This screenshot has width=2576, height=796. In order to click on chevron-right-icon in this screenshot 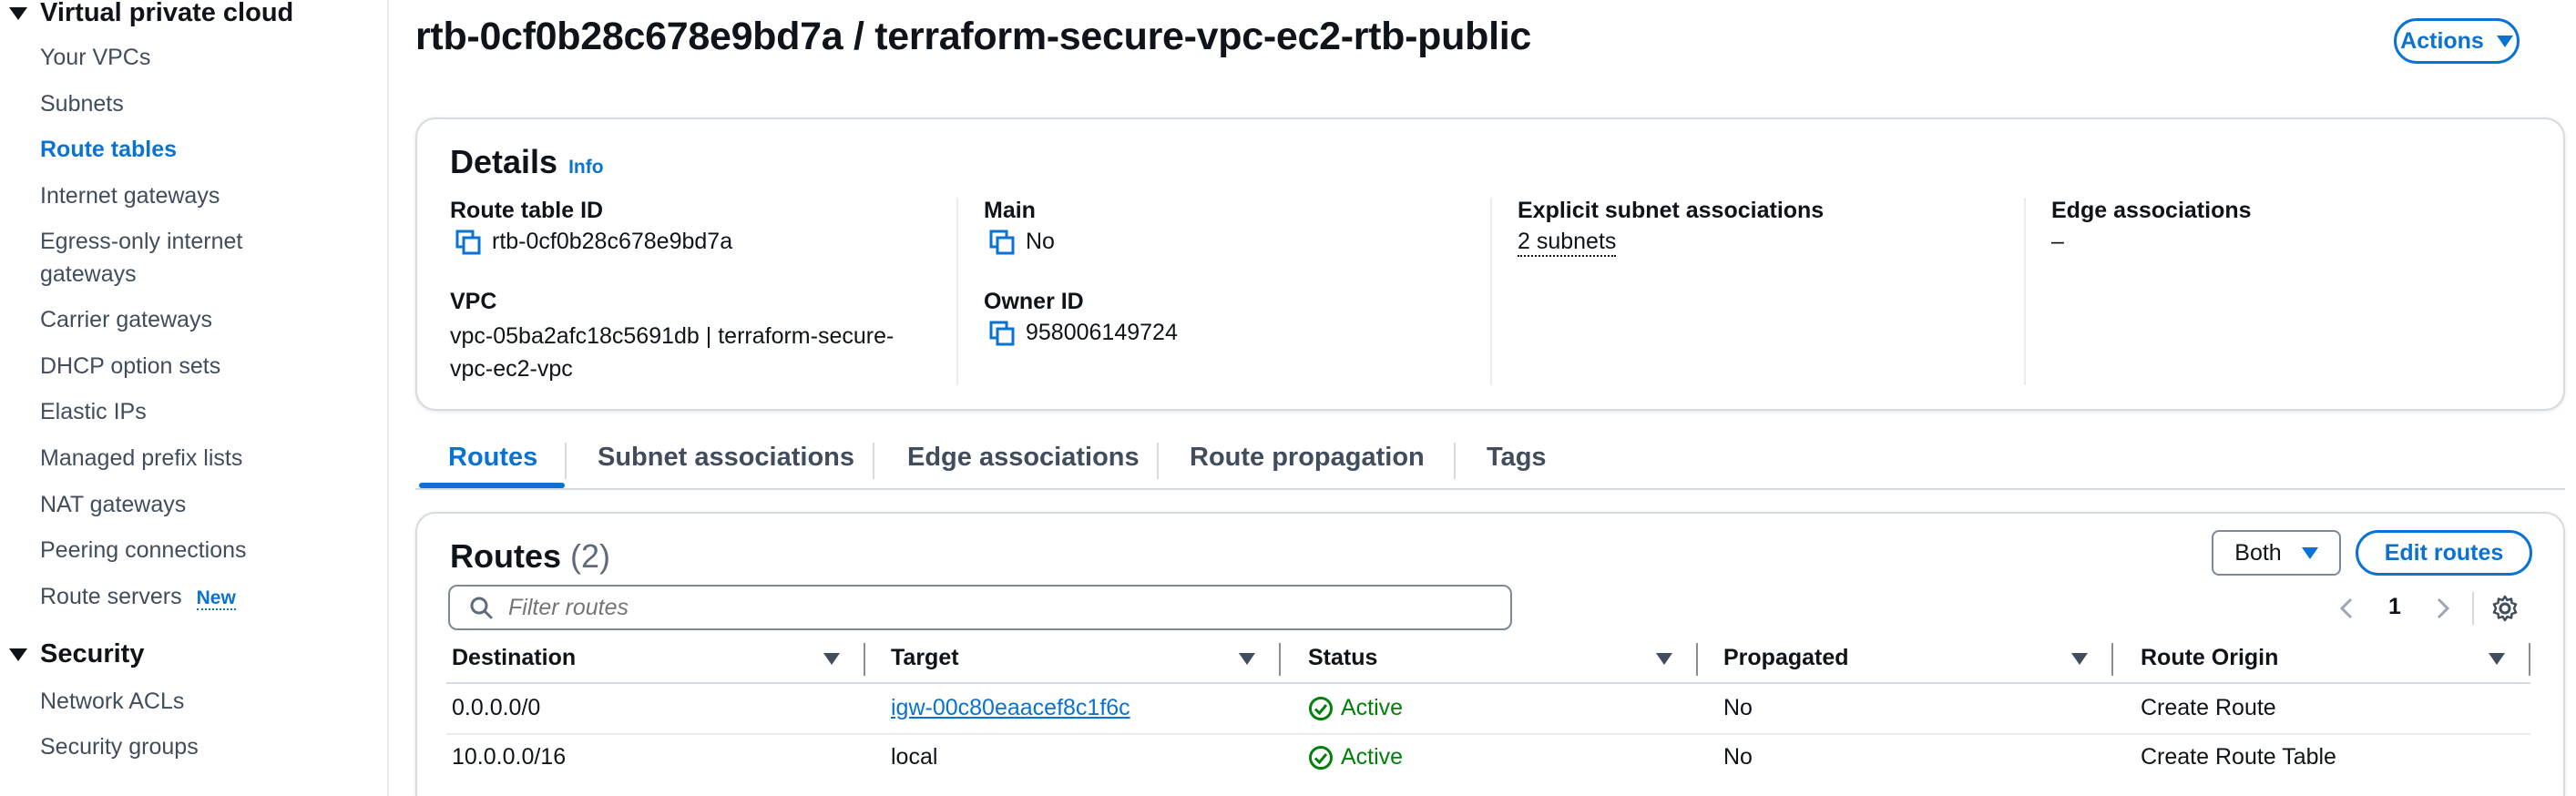, I will do `click(2443, 608)`.